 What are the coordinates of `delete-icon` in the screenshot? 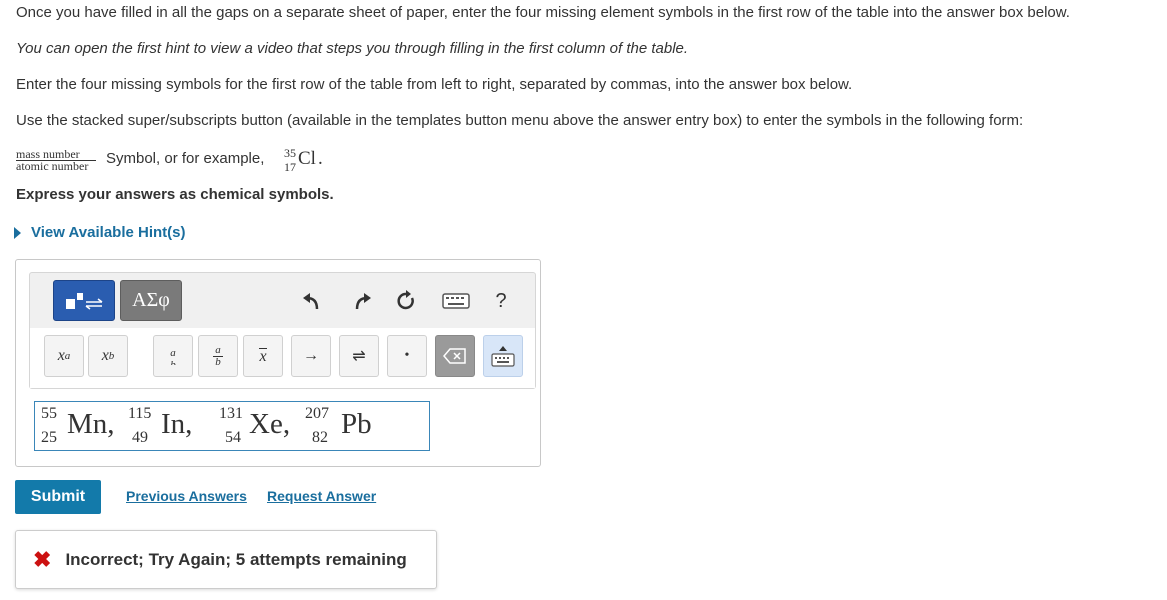 It's located at (454, 356).